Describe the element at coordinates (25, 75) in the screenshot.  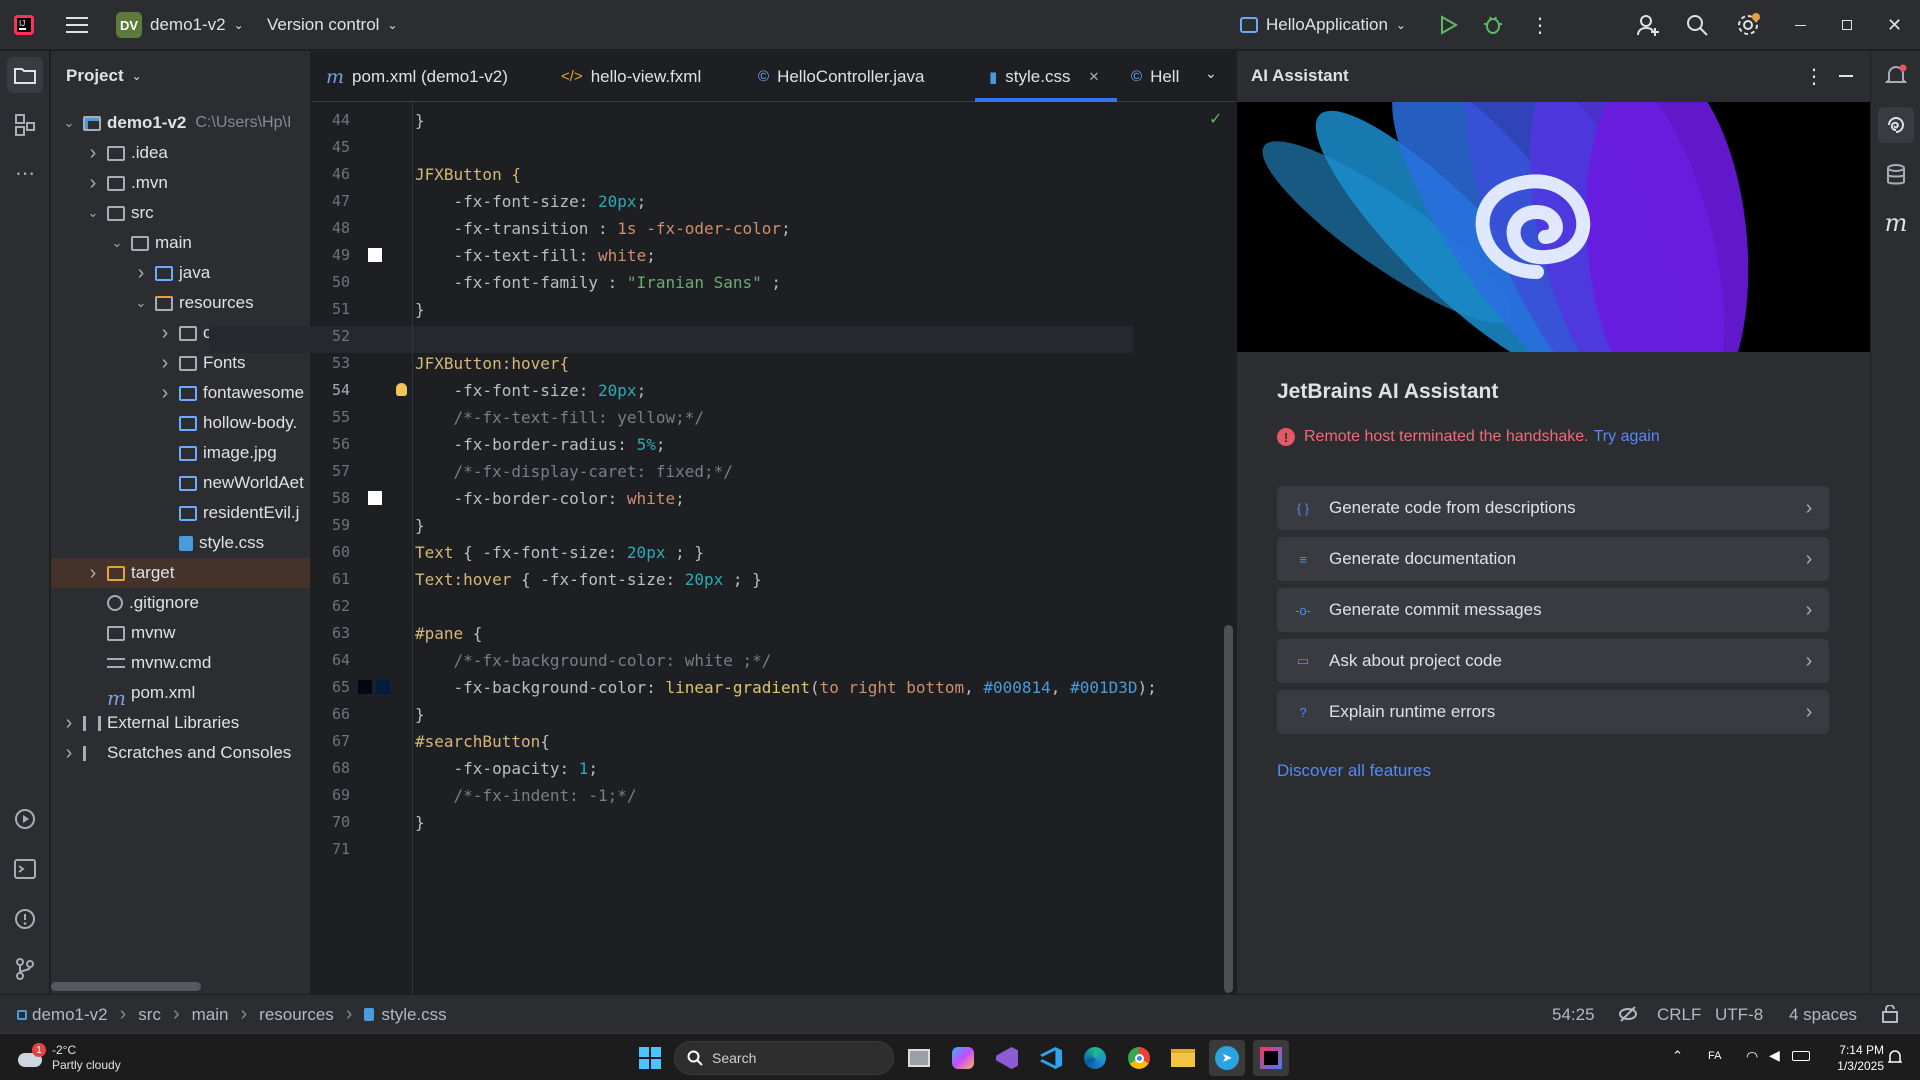
I see `project-tool-folder-icon` at that location.